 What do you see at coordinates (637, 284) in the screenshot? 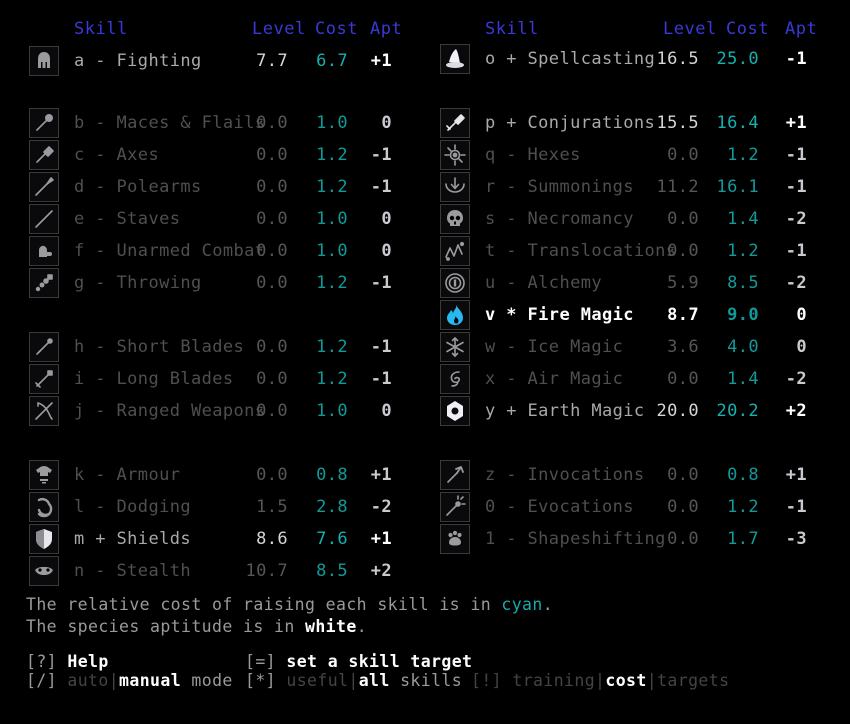
I see `skill-row-alchemy: u - Alchemy 5.9 8.5 -2` at bounding box center [637, 284].